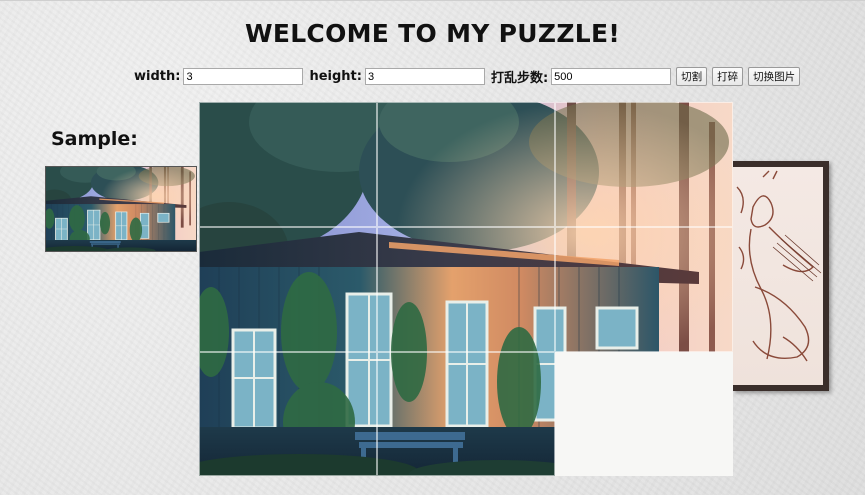 The image size is (865, 495). Describe the element at coordinates (432, 33) in the screenshot. I see `page-title: WELCOME TO MY PUZZLE!` at that location.